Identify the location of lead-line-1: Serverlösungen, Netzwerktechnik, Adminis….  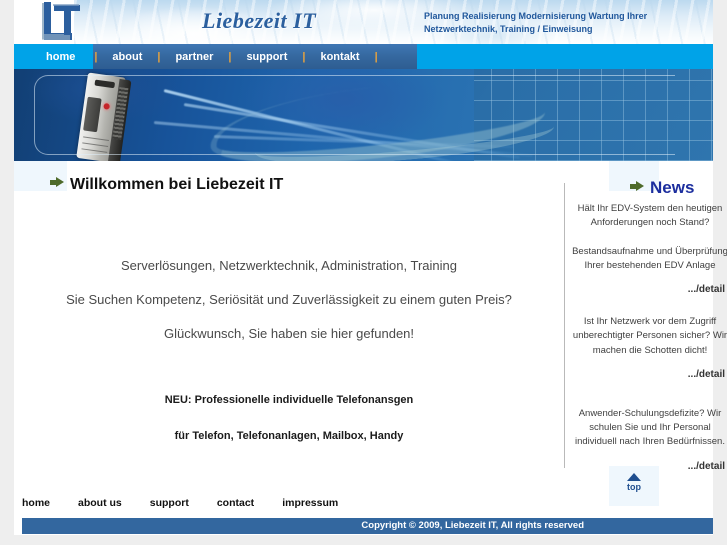
(289, 265).